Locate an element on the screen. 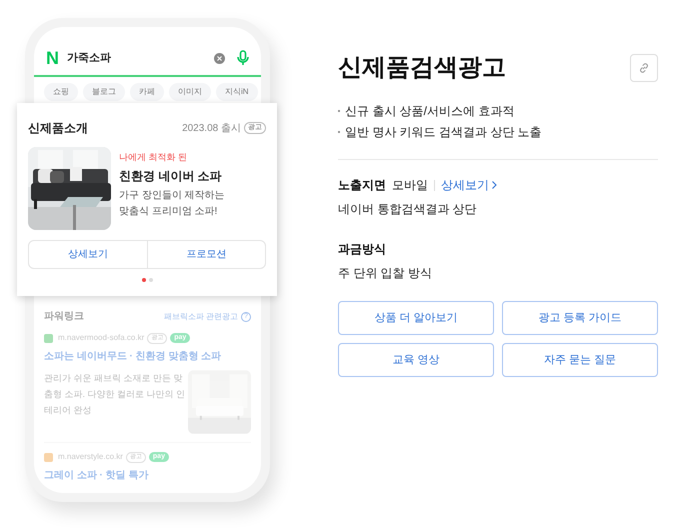  field-value: 네이버 통합검색결과 상단 is located at coordinates (408, 209).